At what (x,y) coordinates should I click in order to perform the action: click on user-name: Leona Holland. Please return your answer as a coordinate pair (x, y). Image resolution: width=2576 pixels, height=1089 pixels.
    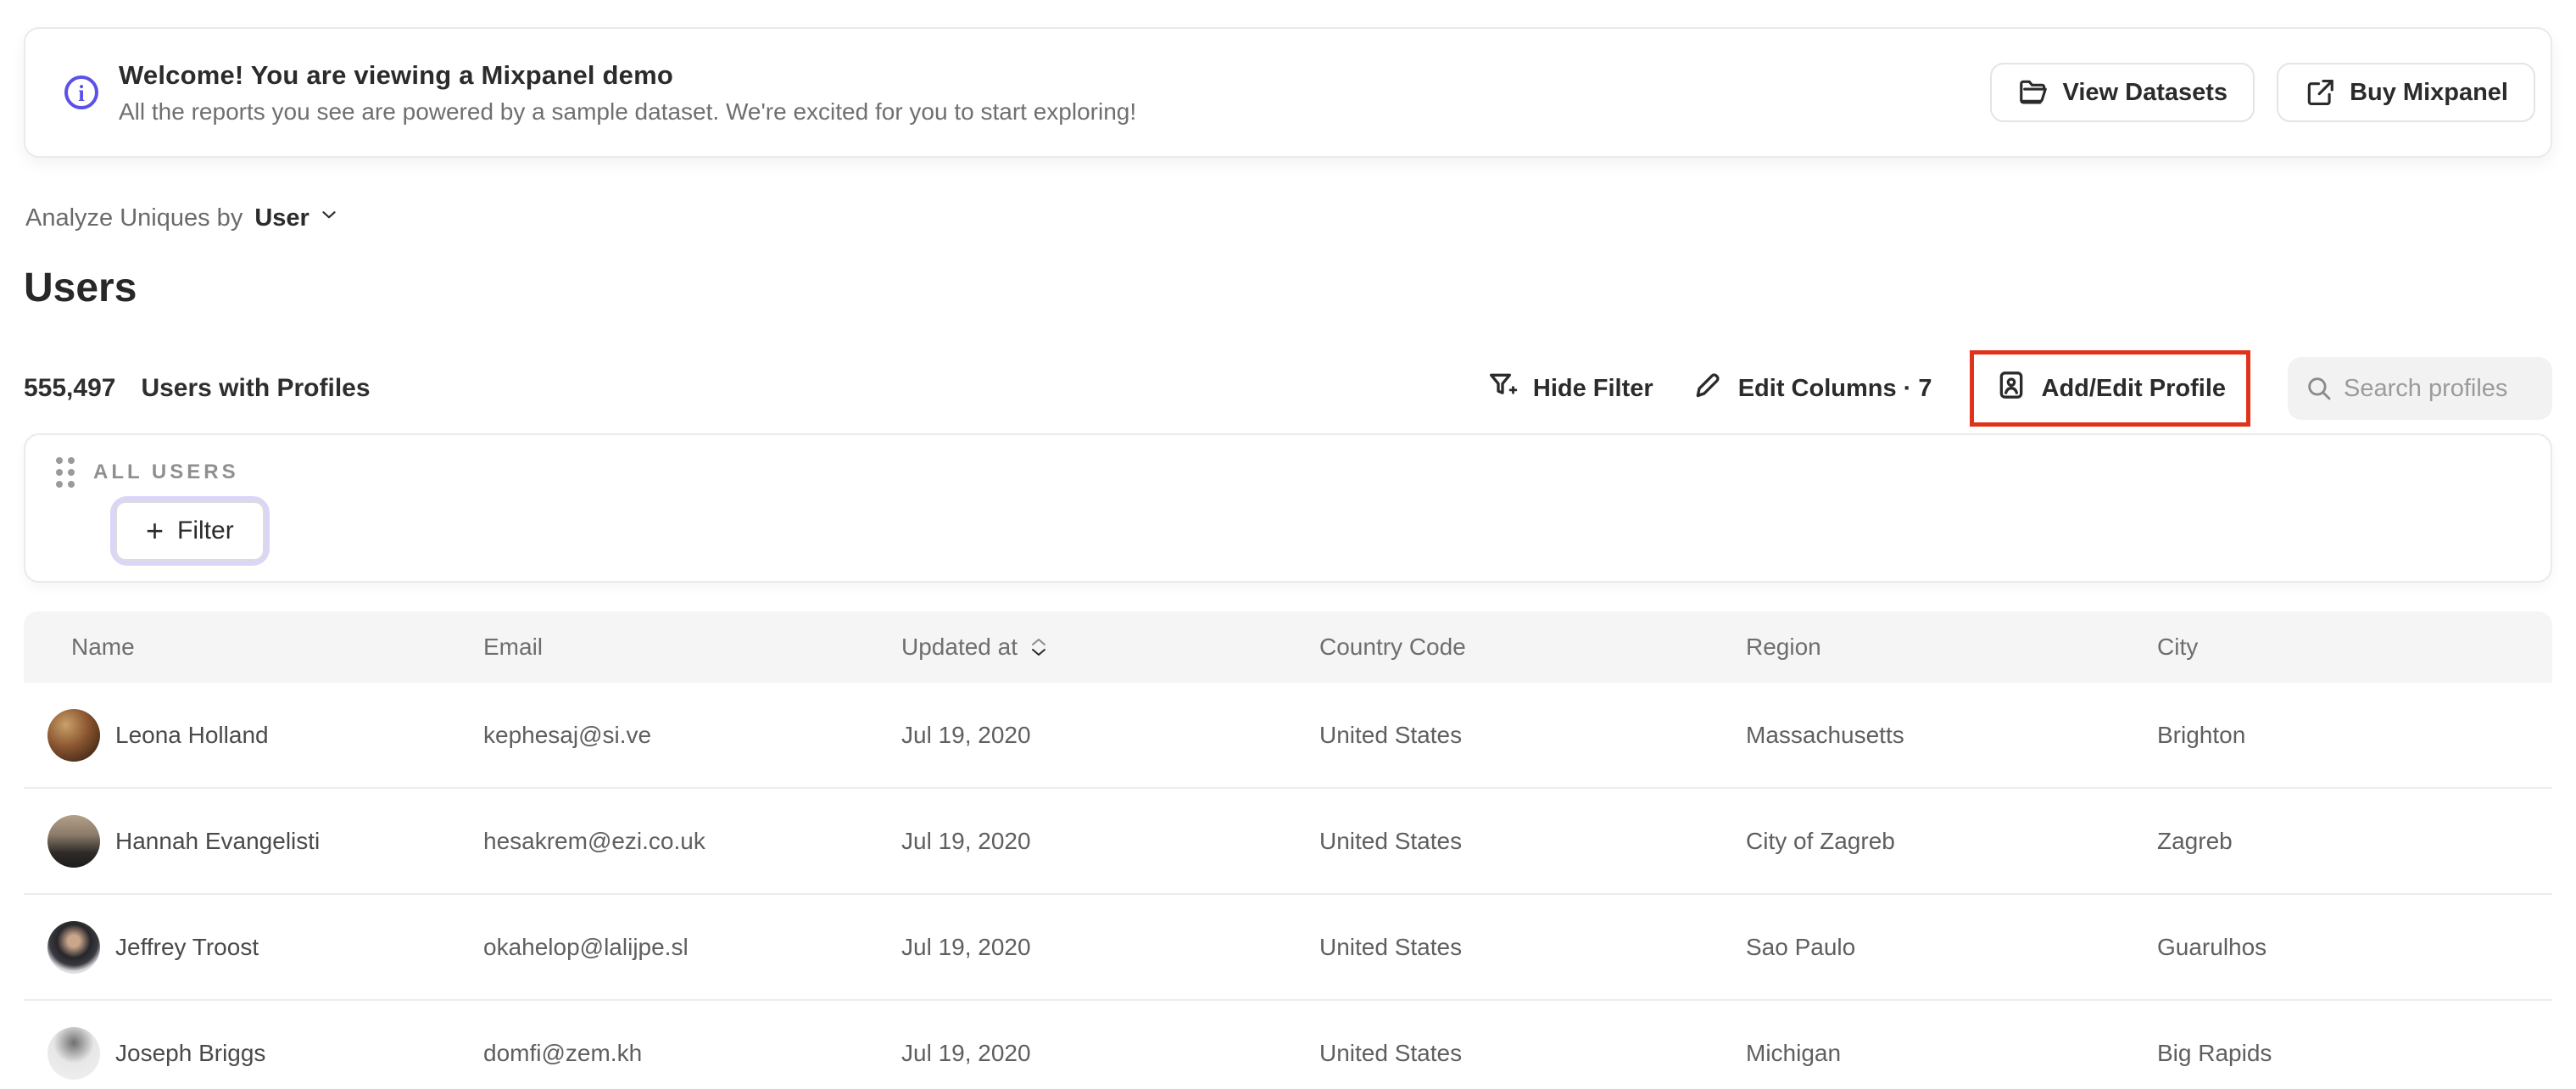
    Looking at the image, I should click on (192, 734).